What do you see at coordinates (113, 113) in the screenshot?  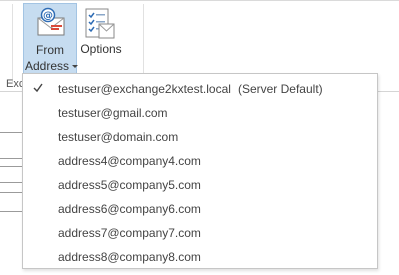 I see `address-label: testuser@gmail.com` at bounding box center [113, 113].